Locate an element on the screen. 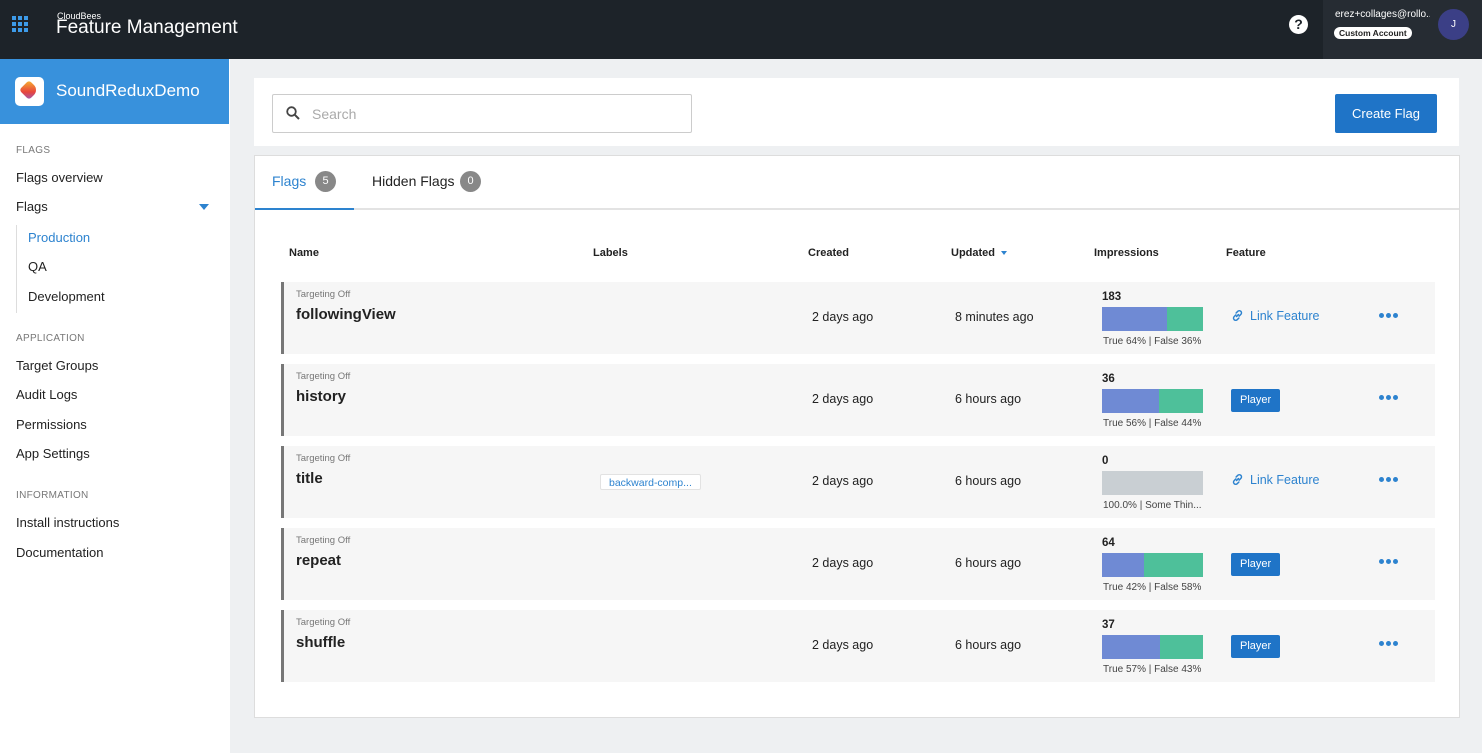 The image size is (1482, 753). brand-product: Feature Management is located at coordinates (147, 28).